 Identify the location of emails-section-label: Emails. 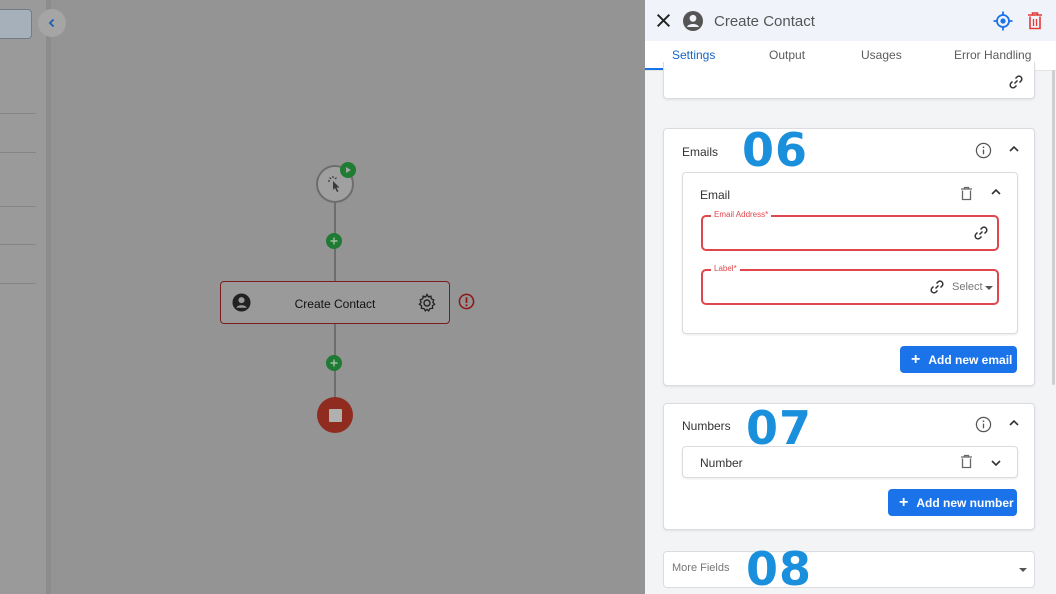
(700, 152).